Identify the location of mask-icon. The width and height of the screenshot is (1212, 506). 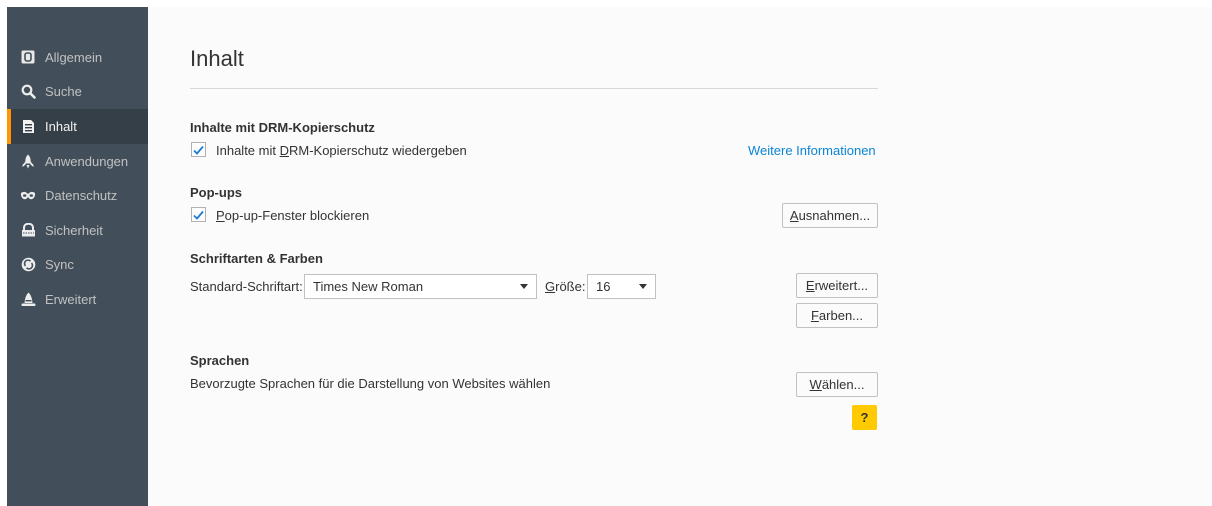
(28, 196).